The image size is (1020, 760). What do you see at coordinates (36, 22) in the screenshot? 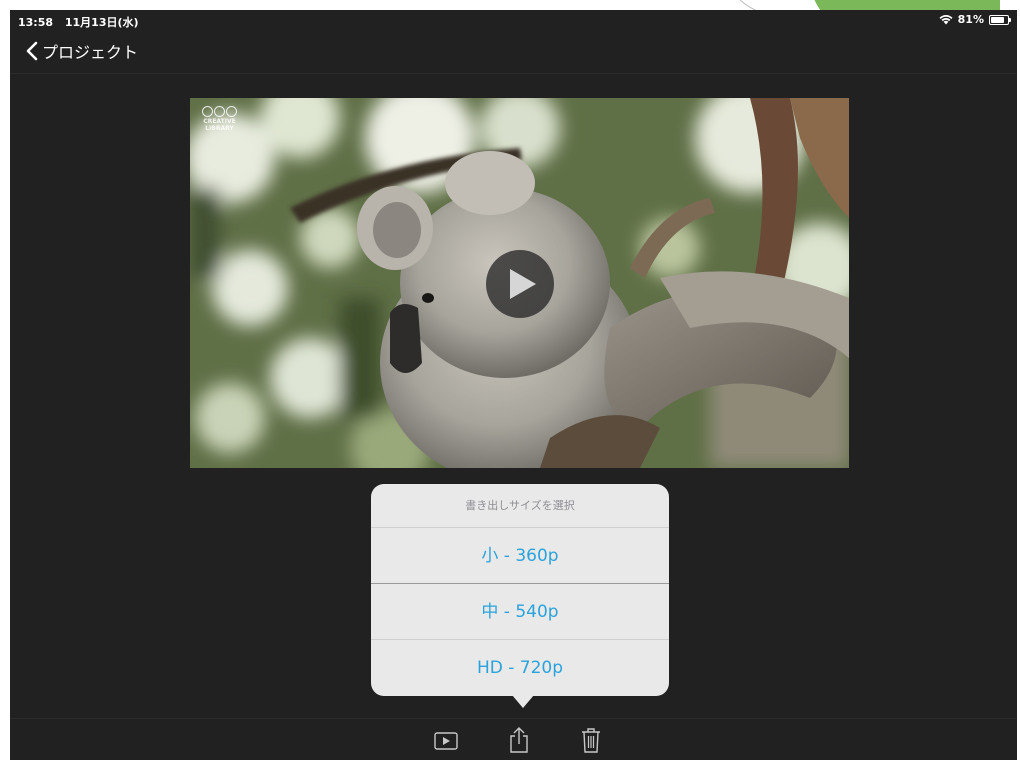
I see `status-time: 13:58` at bounding box center [36, 22].